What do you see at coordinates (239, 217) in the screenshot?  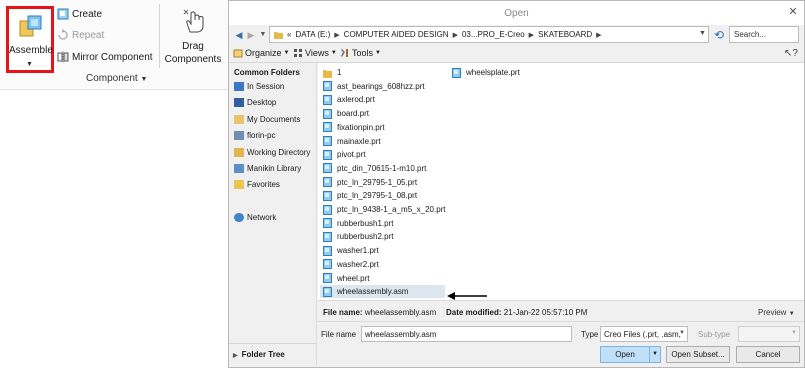 I see `network-icon` at bounding box center [239, 217].